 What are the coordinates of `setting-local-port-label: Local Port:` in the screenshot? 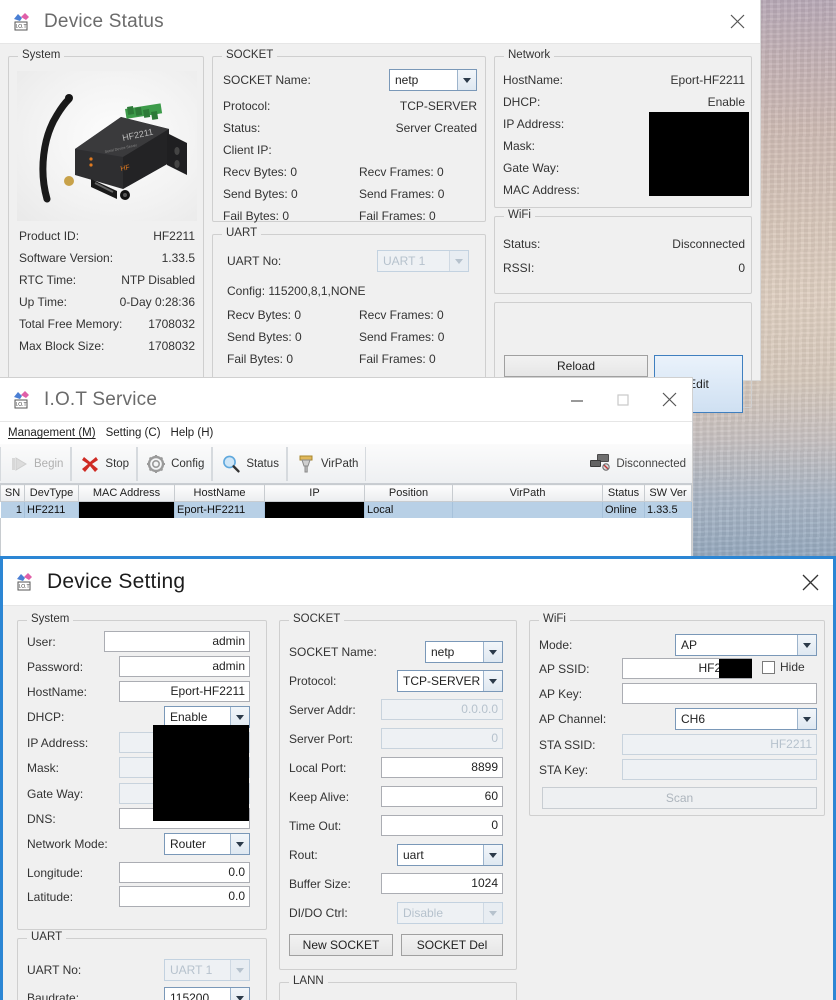 It's located at (318, 768).